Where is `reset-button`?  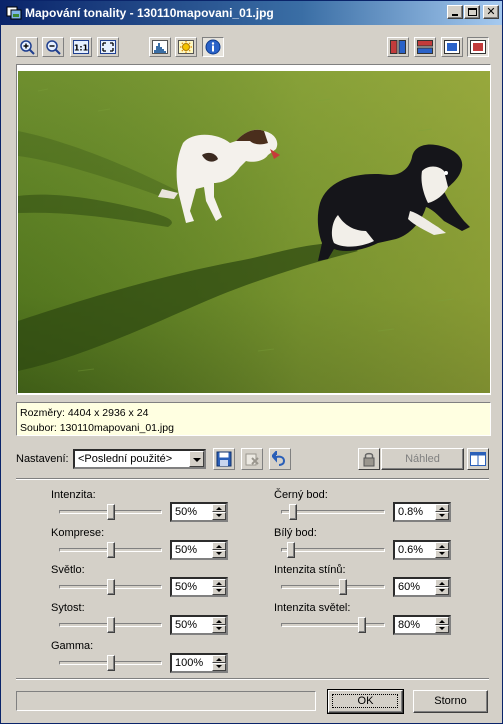 reset-button is located at coordinates (280, 459).